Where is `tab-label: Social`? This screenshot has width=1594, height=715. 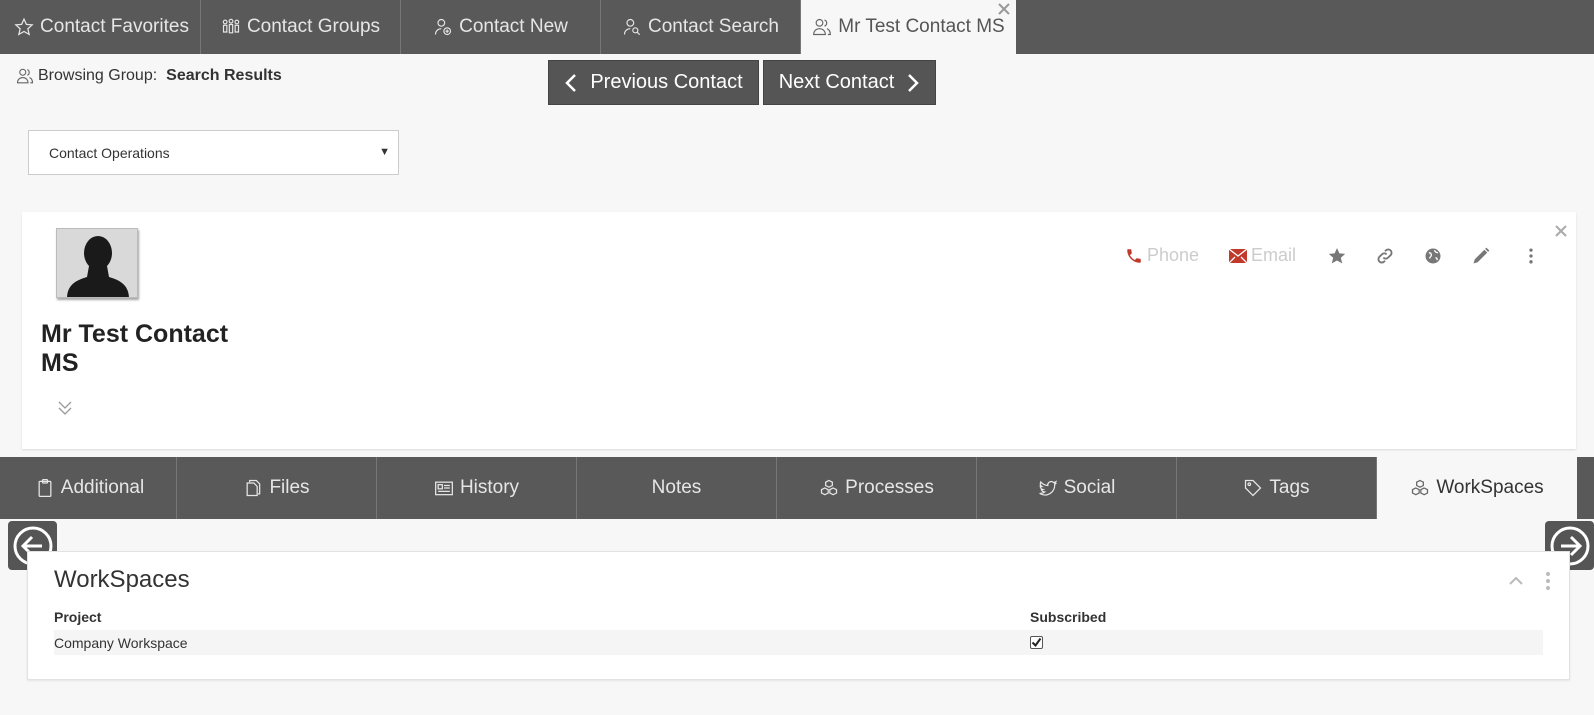 tab-label: Social is located at coordinates (1089, 487).